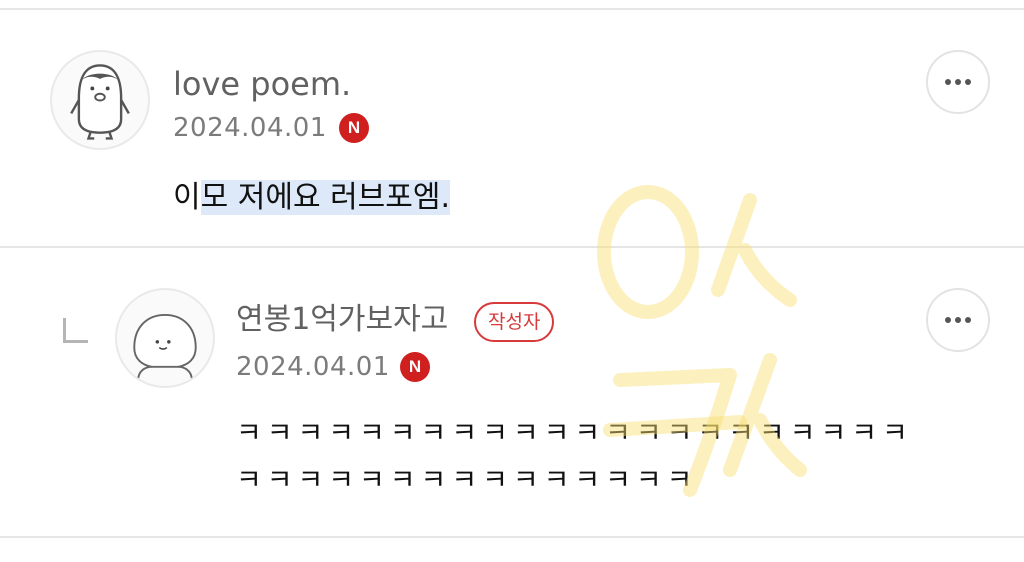 The width and height of the screenshot is (1024, 562). What do you see at coordinates (313, 367) in the screenshot?
I see `reply-date: 2024.04.01` at bounding box center [313, 367].